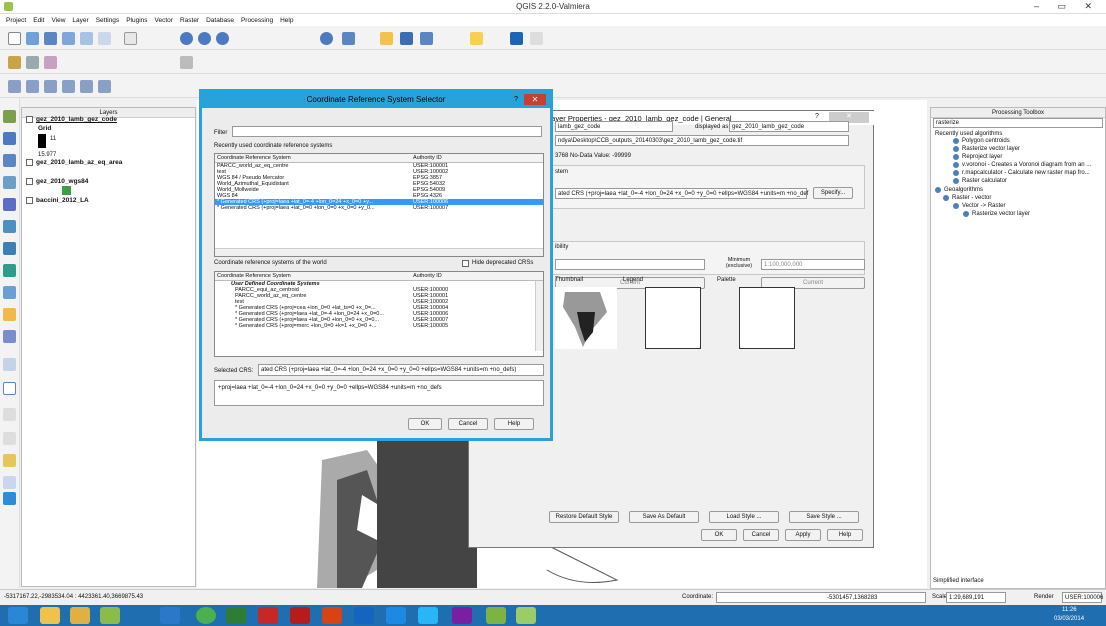 The width and height of the screenshot is (1106, 626). What do you see at coordinates (1084, 598) in the screenshot?
I see `crs-status-button: USER:100006` at bounding box center [1084, 598].